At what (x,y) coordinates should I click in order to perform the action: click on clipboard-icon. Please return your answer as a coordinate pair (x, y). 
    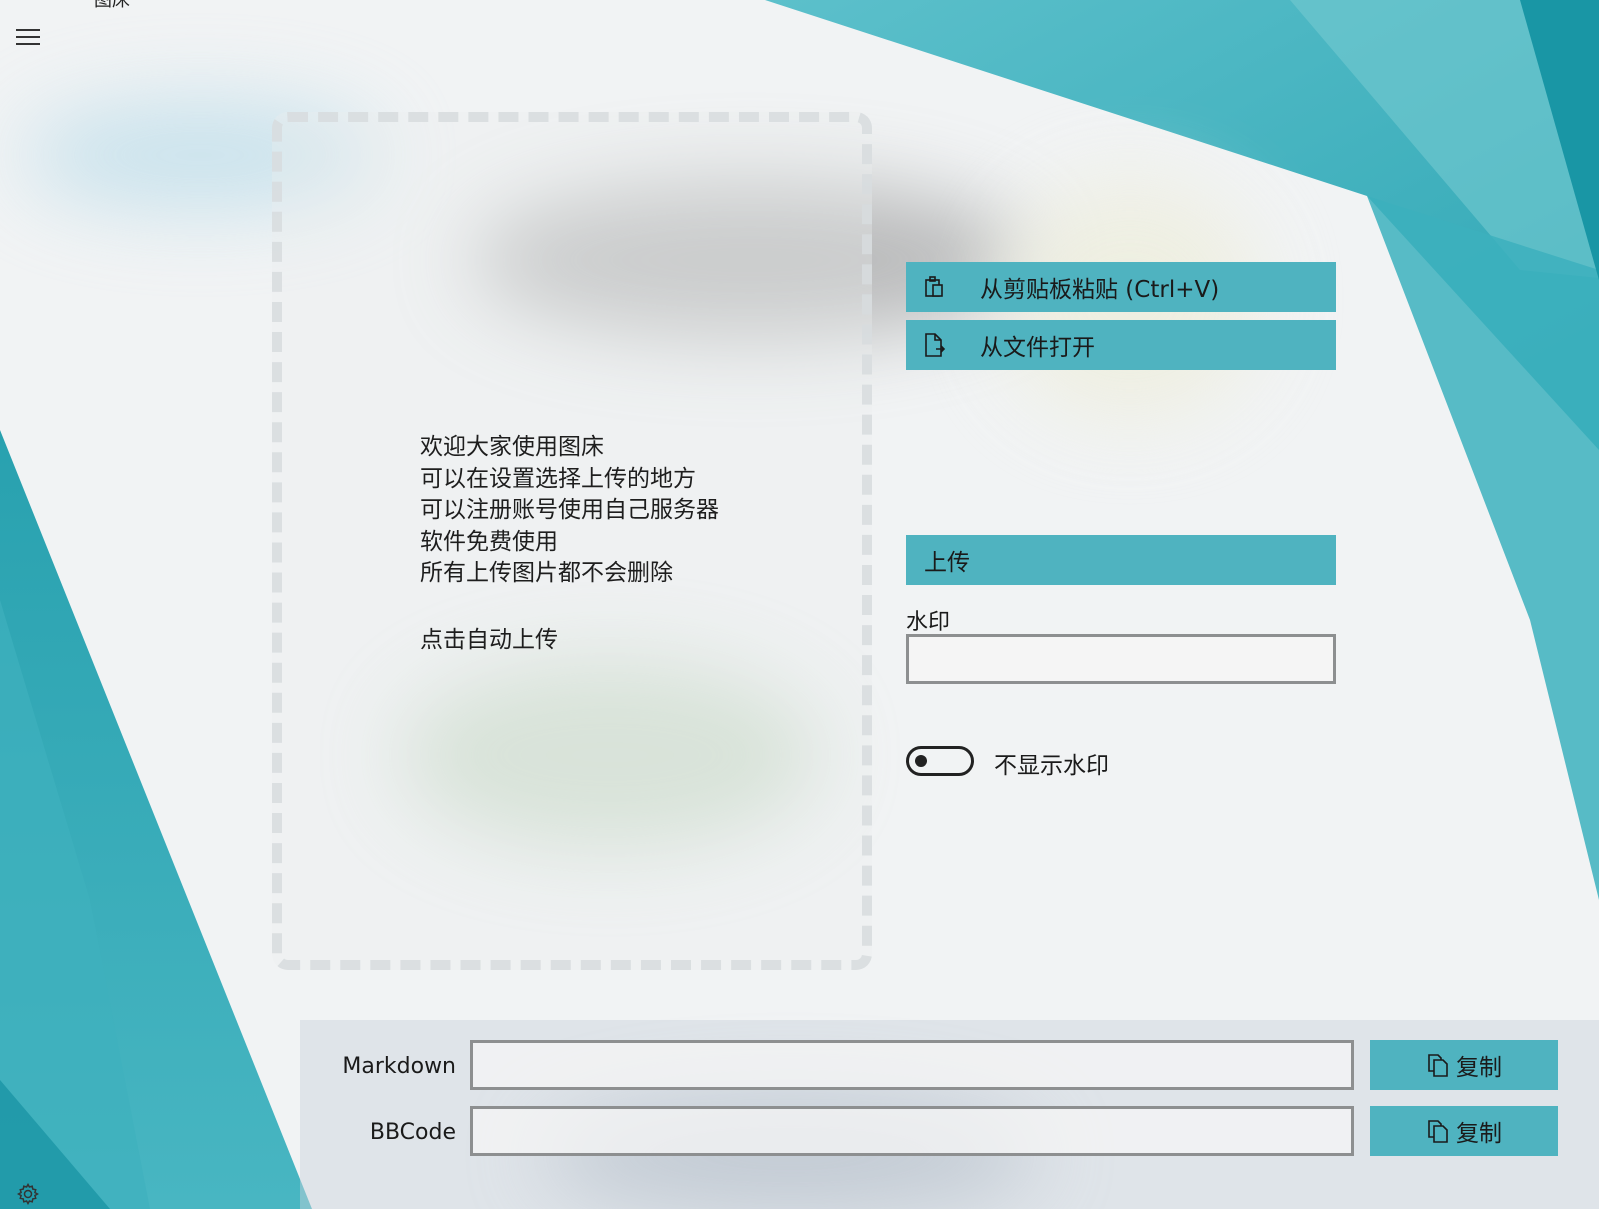
    Looking at the image, I should click on (940, 287).